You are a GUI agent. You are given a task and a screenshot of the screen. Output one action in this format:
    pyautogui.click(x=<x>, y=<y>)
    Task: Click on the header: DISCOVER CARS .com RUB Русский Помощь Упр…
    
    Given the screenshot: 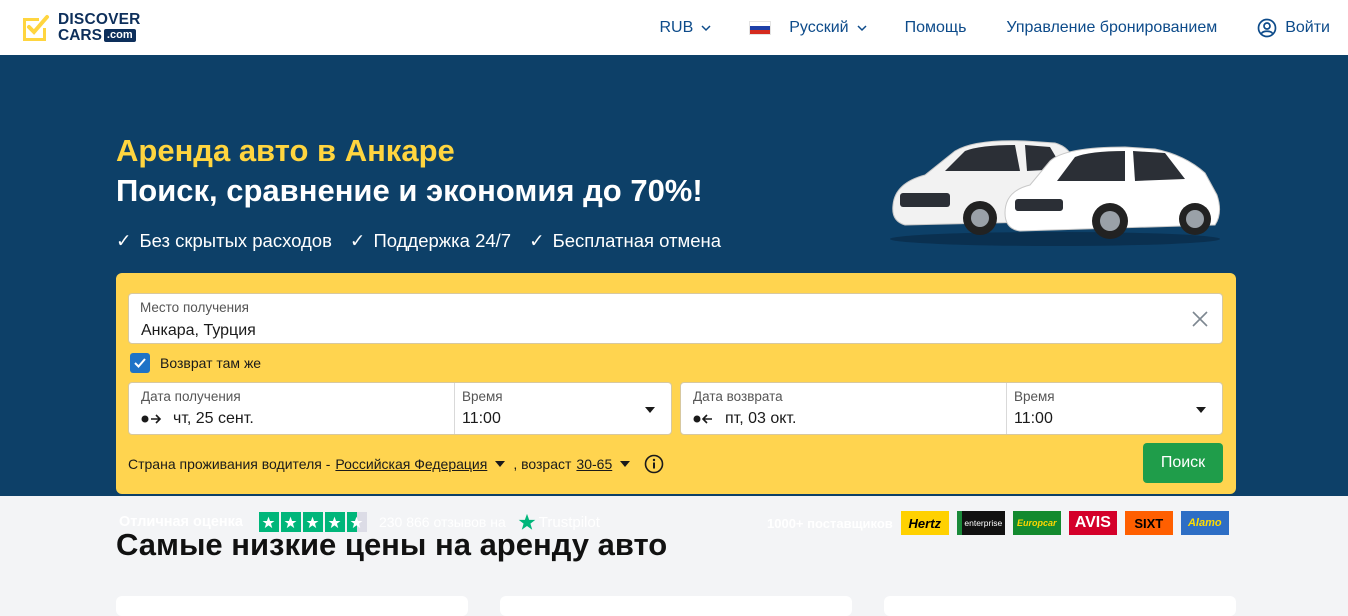 What is the action you would take?
    pyautogui.click(x=674, y=27)
    